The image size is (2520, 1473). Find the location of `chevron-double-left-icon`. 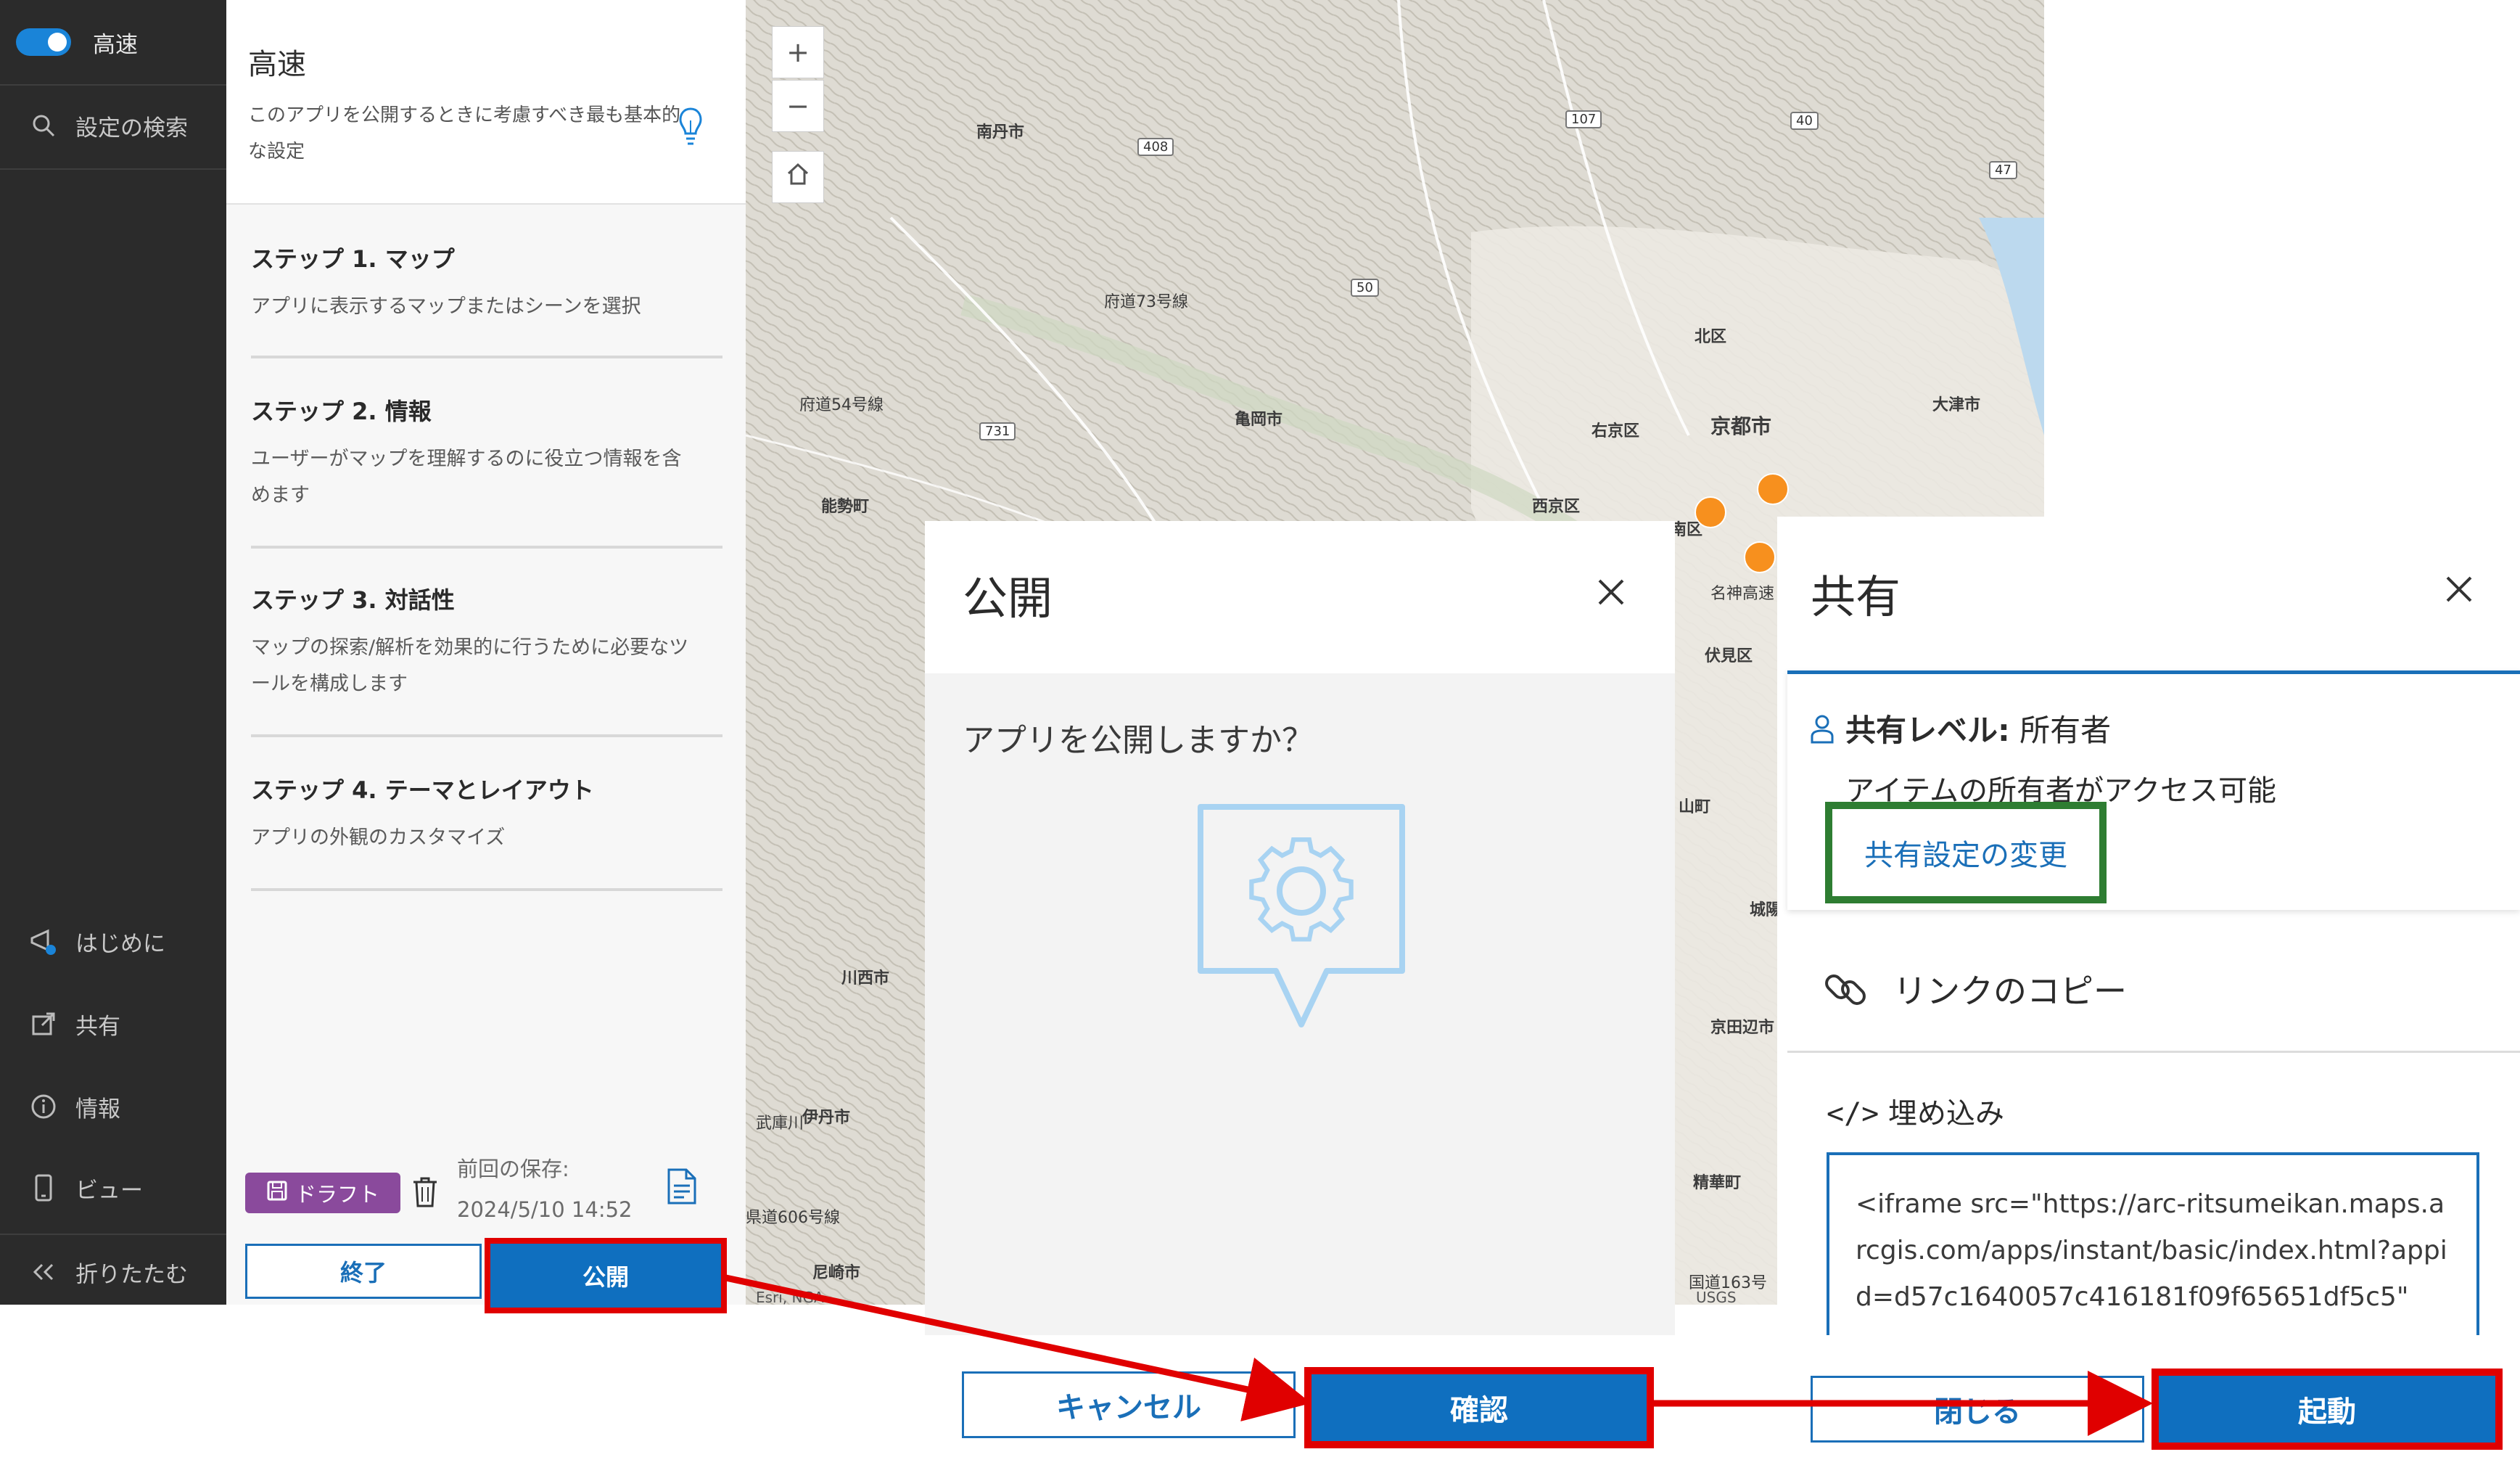

chevron-double-left-icon is located at coordinates (43, 1272).